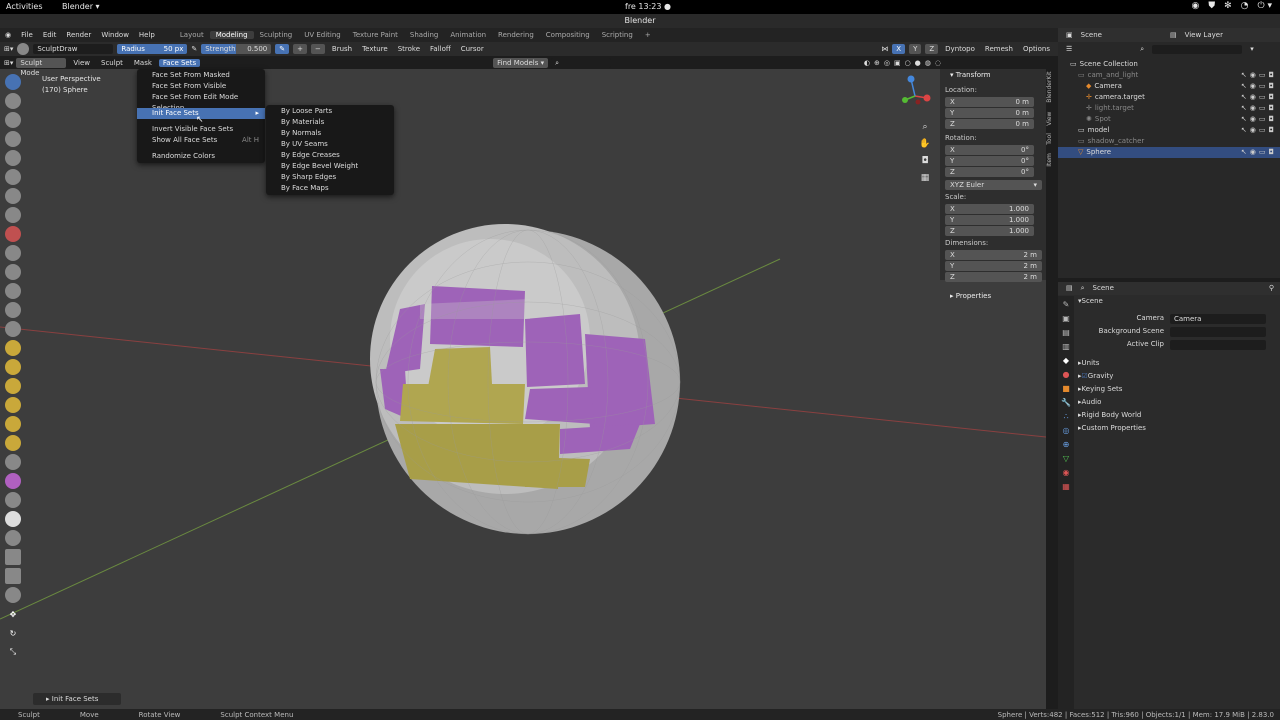 This screenshot has height=720, width=1280. Describe the element at coordinates (1169, 108) in the screenshot. I see `outliner-item-light-target: ✛ light.target ↖ ◉ ▭ ◘` at that location.